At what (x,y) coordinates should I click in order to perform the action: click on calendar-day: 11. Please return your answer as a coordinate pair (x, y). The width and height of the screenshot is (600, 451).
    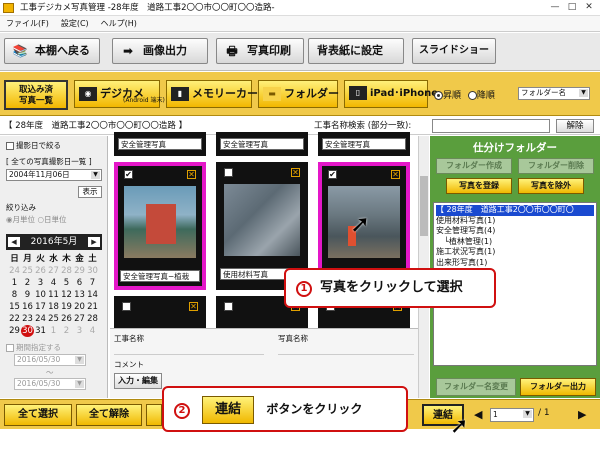
    Looking at the image, I should click on (53, 295).